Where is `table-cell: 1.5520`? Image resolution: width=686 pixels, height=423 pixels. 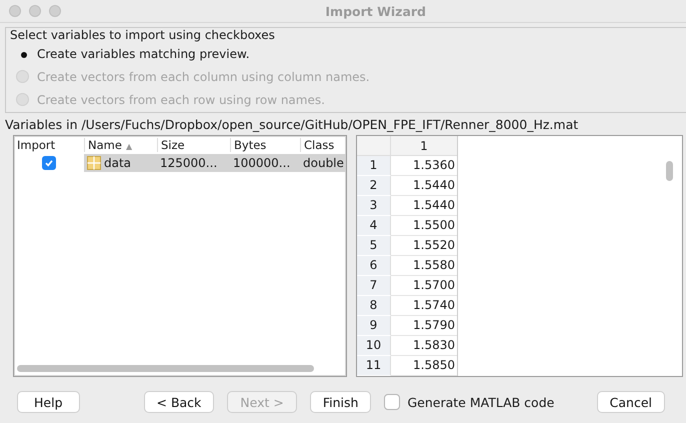 table-cell: 1.5520 is located at coordinates (424, 246).